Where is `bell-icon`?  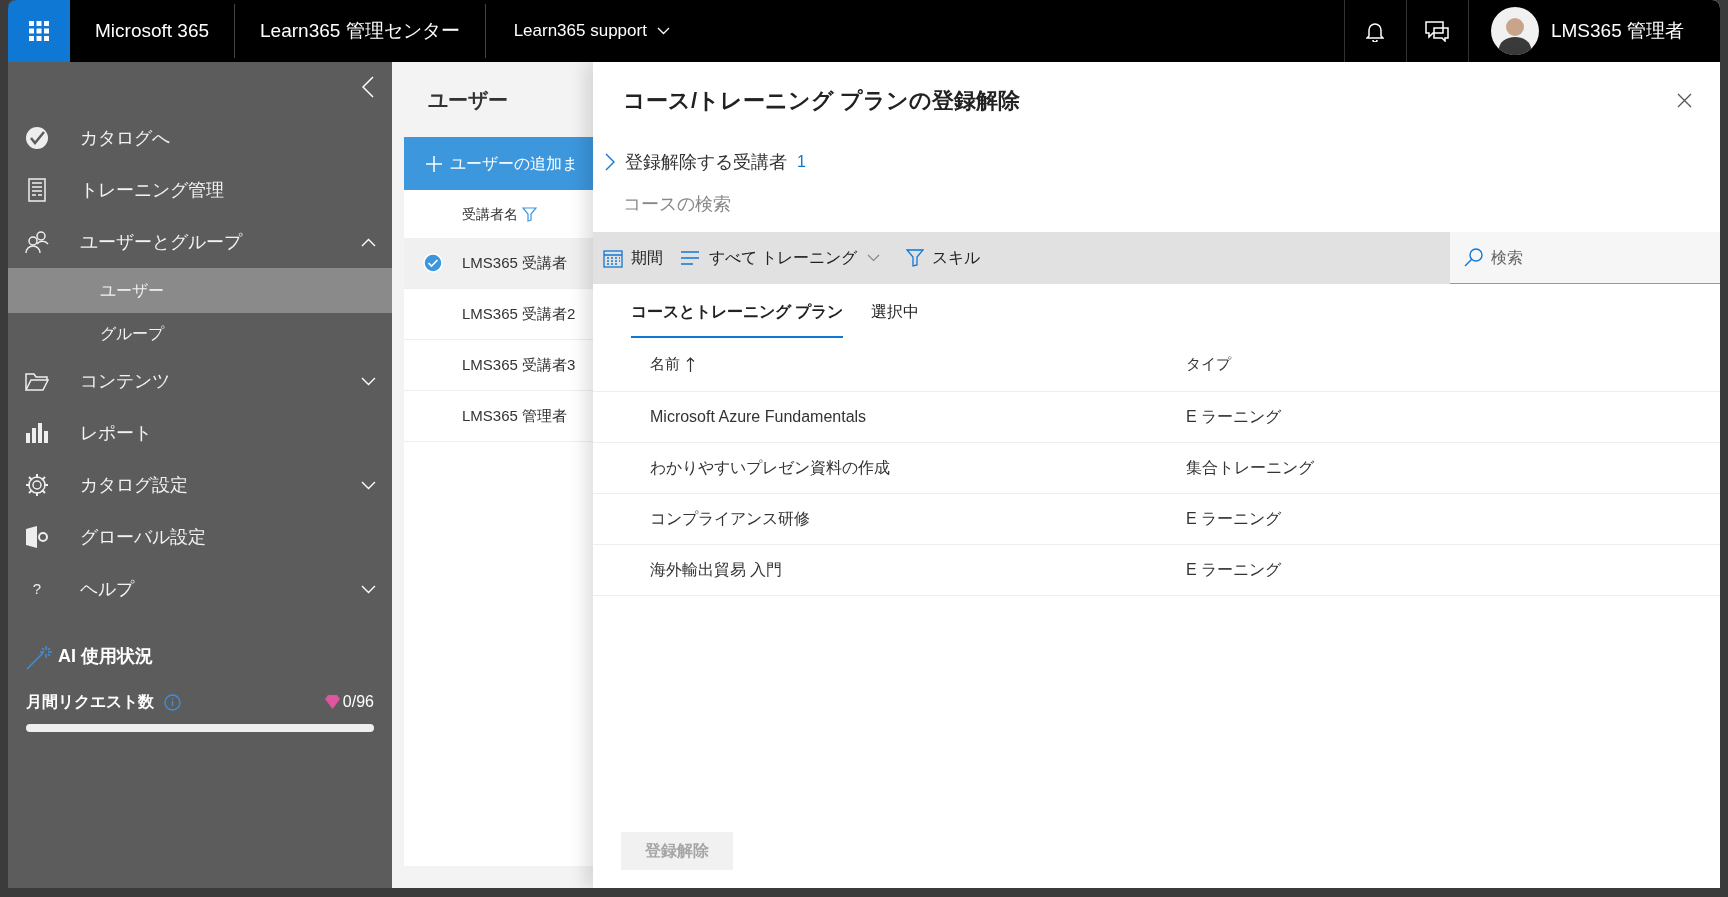 bell-icon is located at coordinates (1375, 31).